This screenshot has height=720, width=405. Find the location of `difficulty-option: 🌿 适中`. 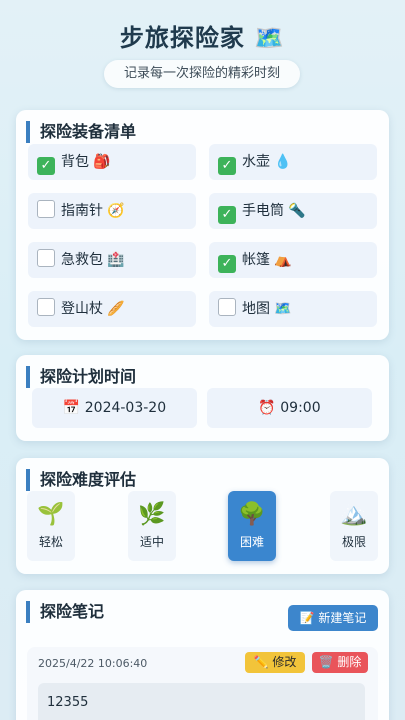

difficulty-option: 🌿 适中 is located at coordinates (152, 526).